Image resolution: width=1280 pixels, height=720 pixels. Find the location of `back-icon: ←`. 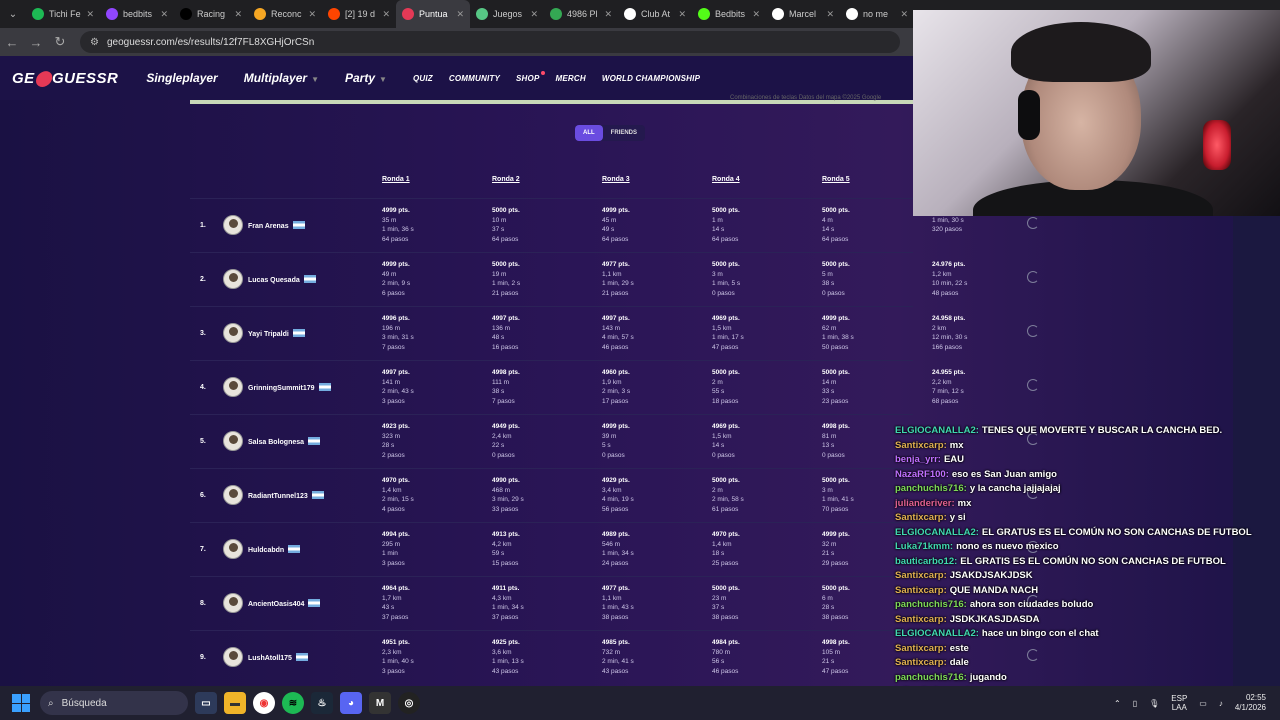

back-icon: ← is located at coordinates (12, 42).